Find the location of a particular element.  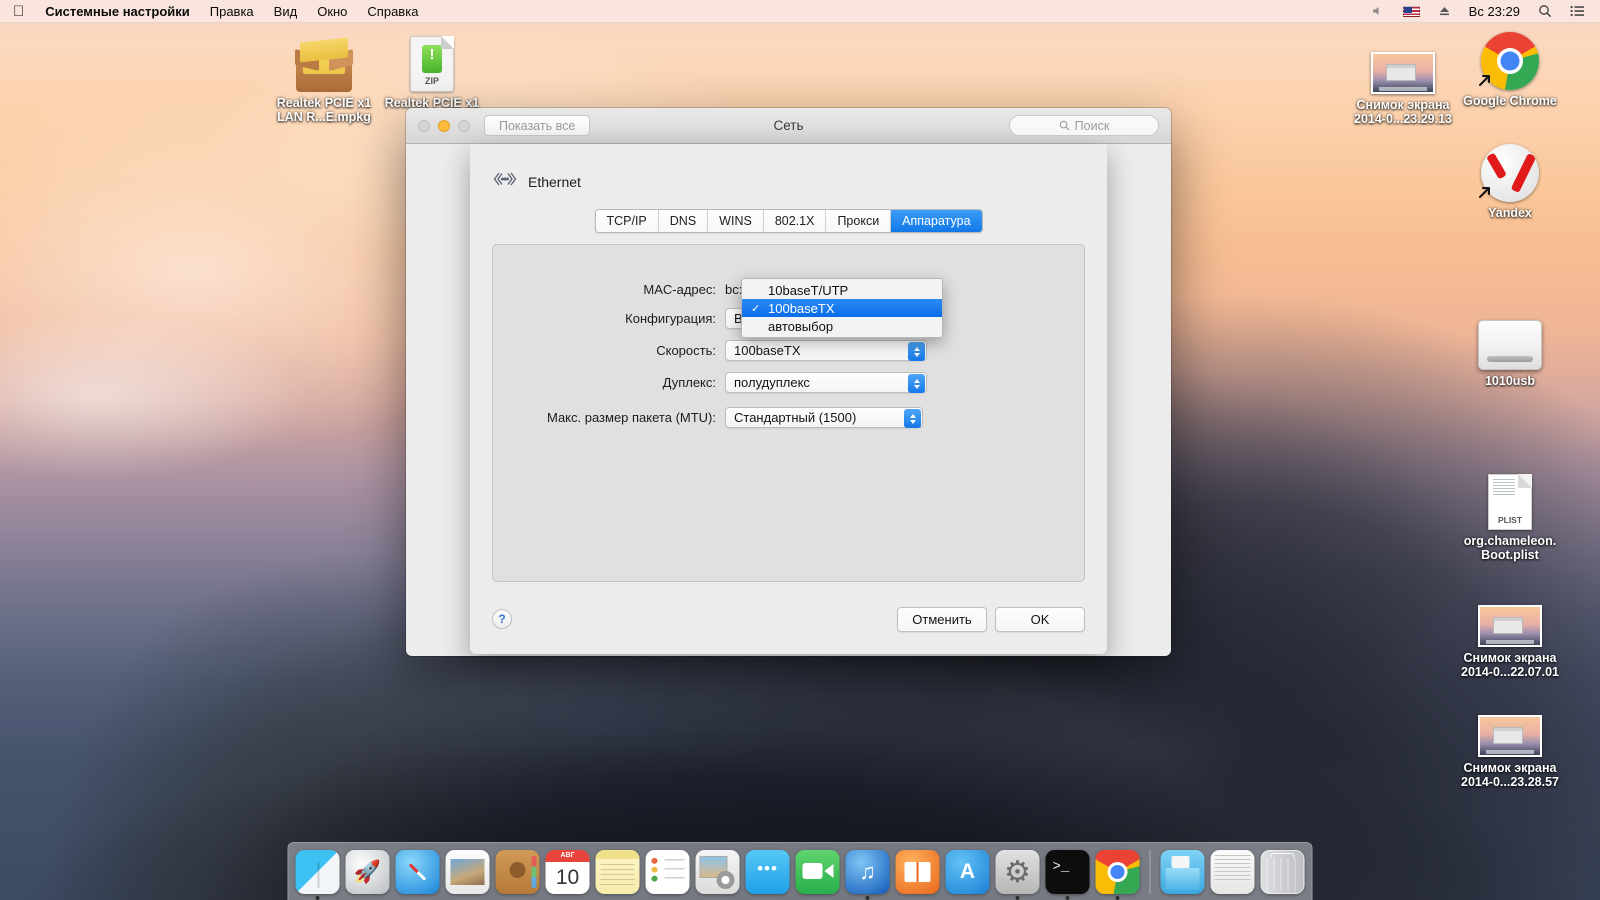

duplex-value: полудуплекс is located at coordinates (772, 382).